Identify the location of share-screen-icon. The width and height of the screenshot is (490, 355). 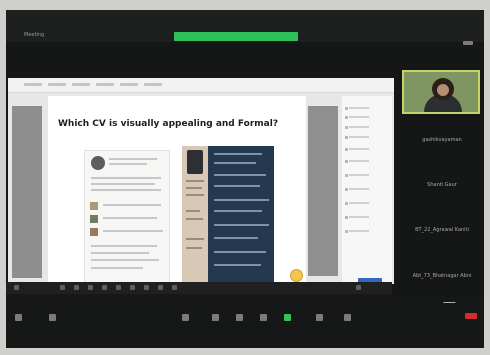
(287, 317).